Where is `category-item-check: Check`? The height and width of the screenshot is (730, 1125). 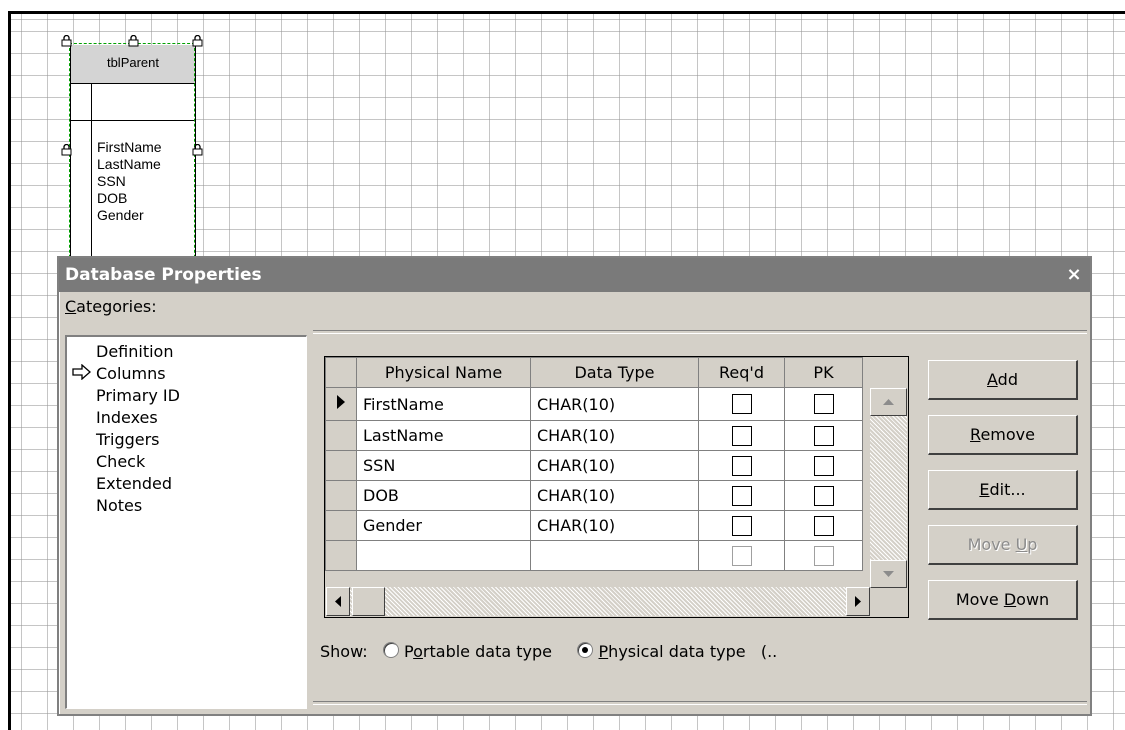
category-item-check: Check is located at coordinates (120, 462).